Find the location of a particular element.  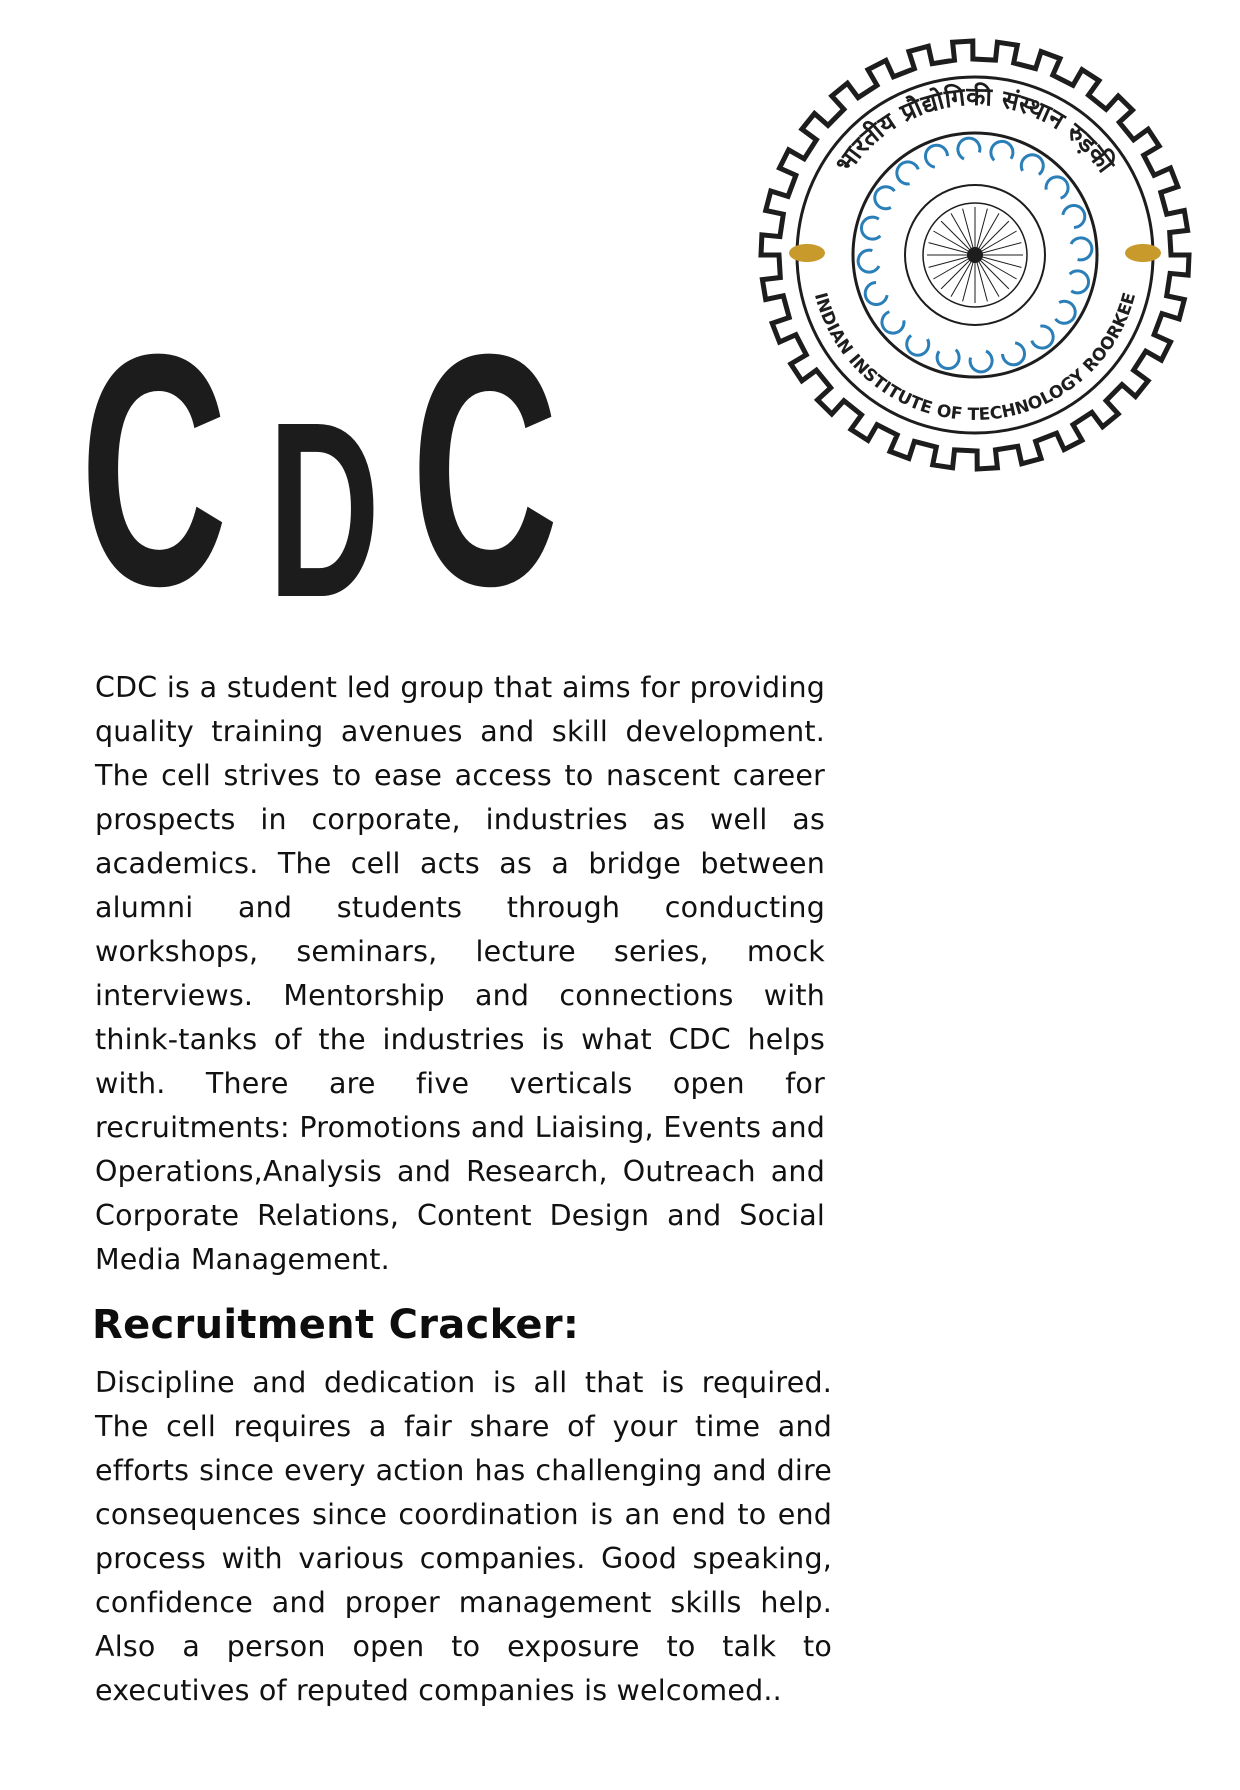

cdc-title: C D C is located at coordinates (340, 470).